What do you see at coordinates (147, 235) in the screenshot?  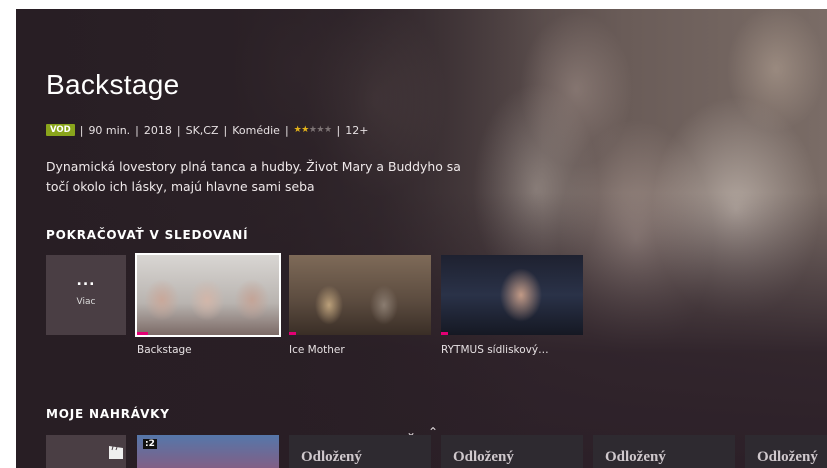 I see `continue-watching-heading: POKRAČOVAŤ V SLEDOVANÍ` at bounding box center [147, 235].